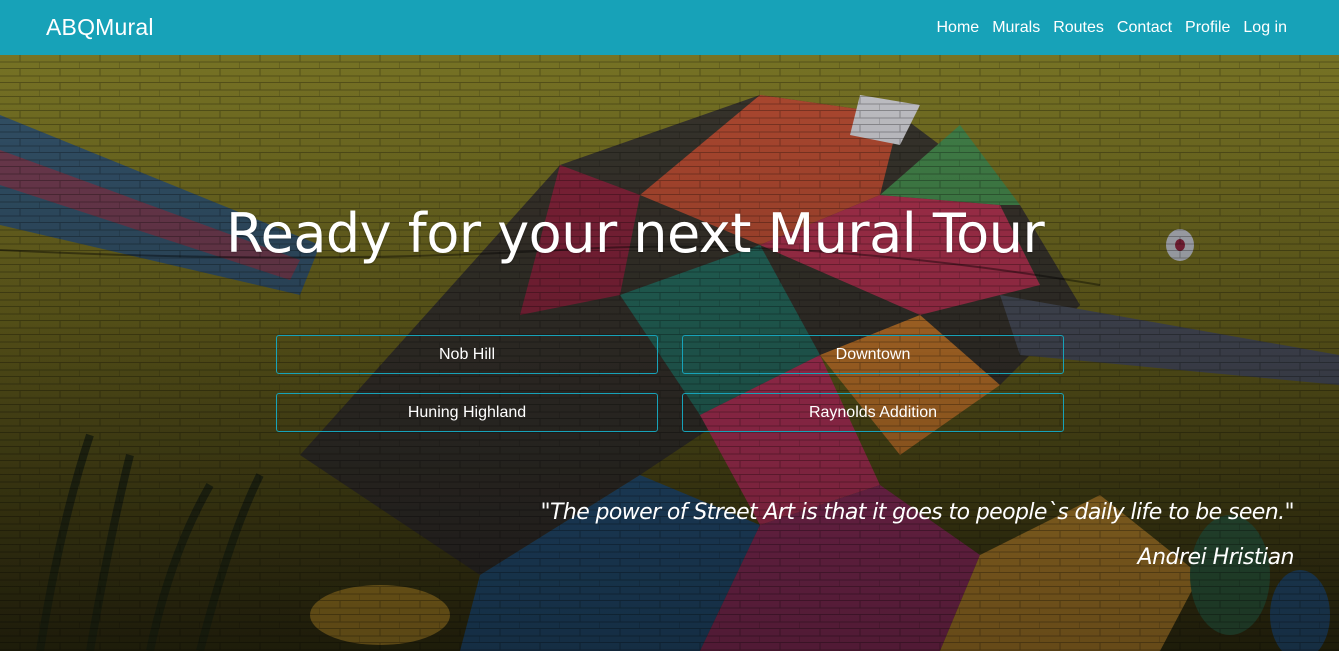 Image resolution: width=1339 pixels, height=651 pixels. Describe the element at coordinates (1016, 28) in the screenshot. I see `nav-link-murals: Murals` at that location.